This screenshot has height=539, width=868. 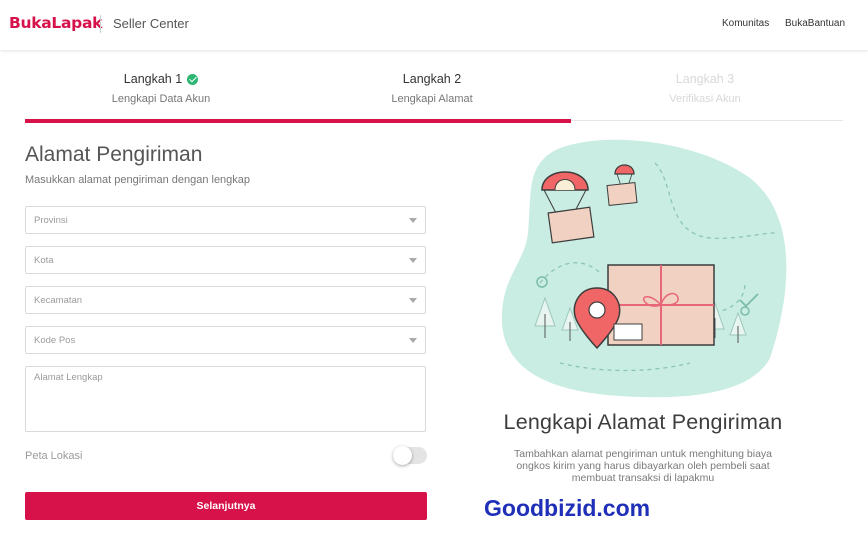 What do you see at coordinates (225, 220) in the screenshot?
I see `provinsi-select: Provinsi` at bounding box center [225, 220].